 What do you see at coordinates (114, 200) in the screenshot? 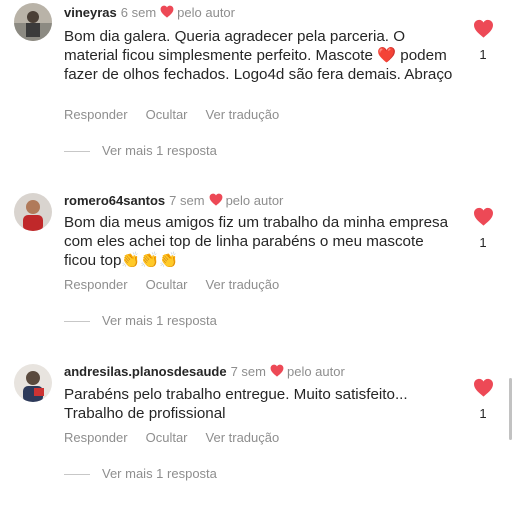
I see `username: romero64santos` at bounding box center [114, 200].